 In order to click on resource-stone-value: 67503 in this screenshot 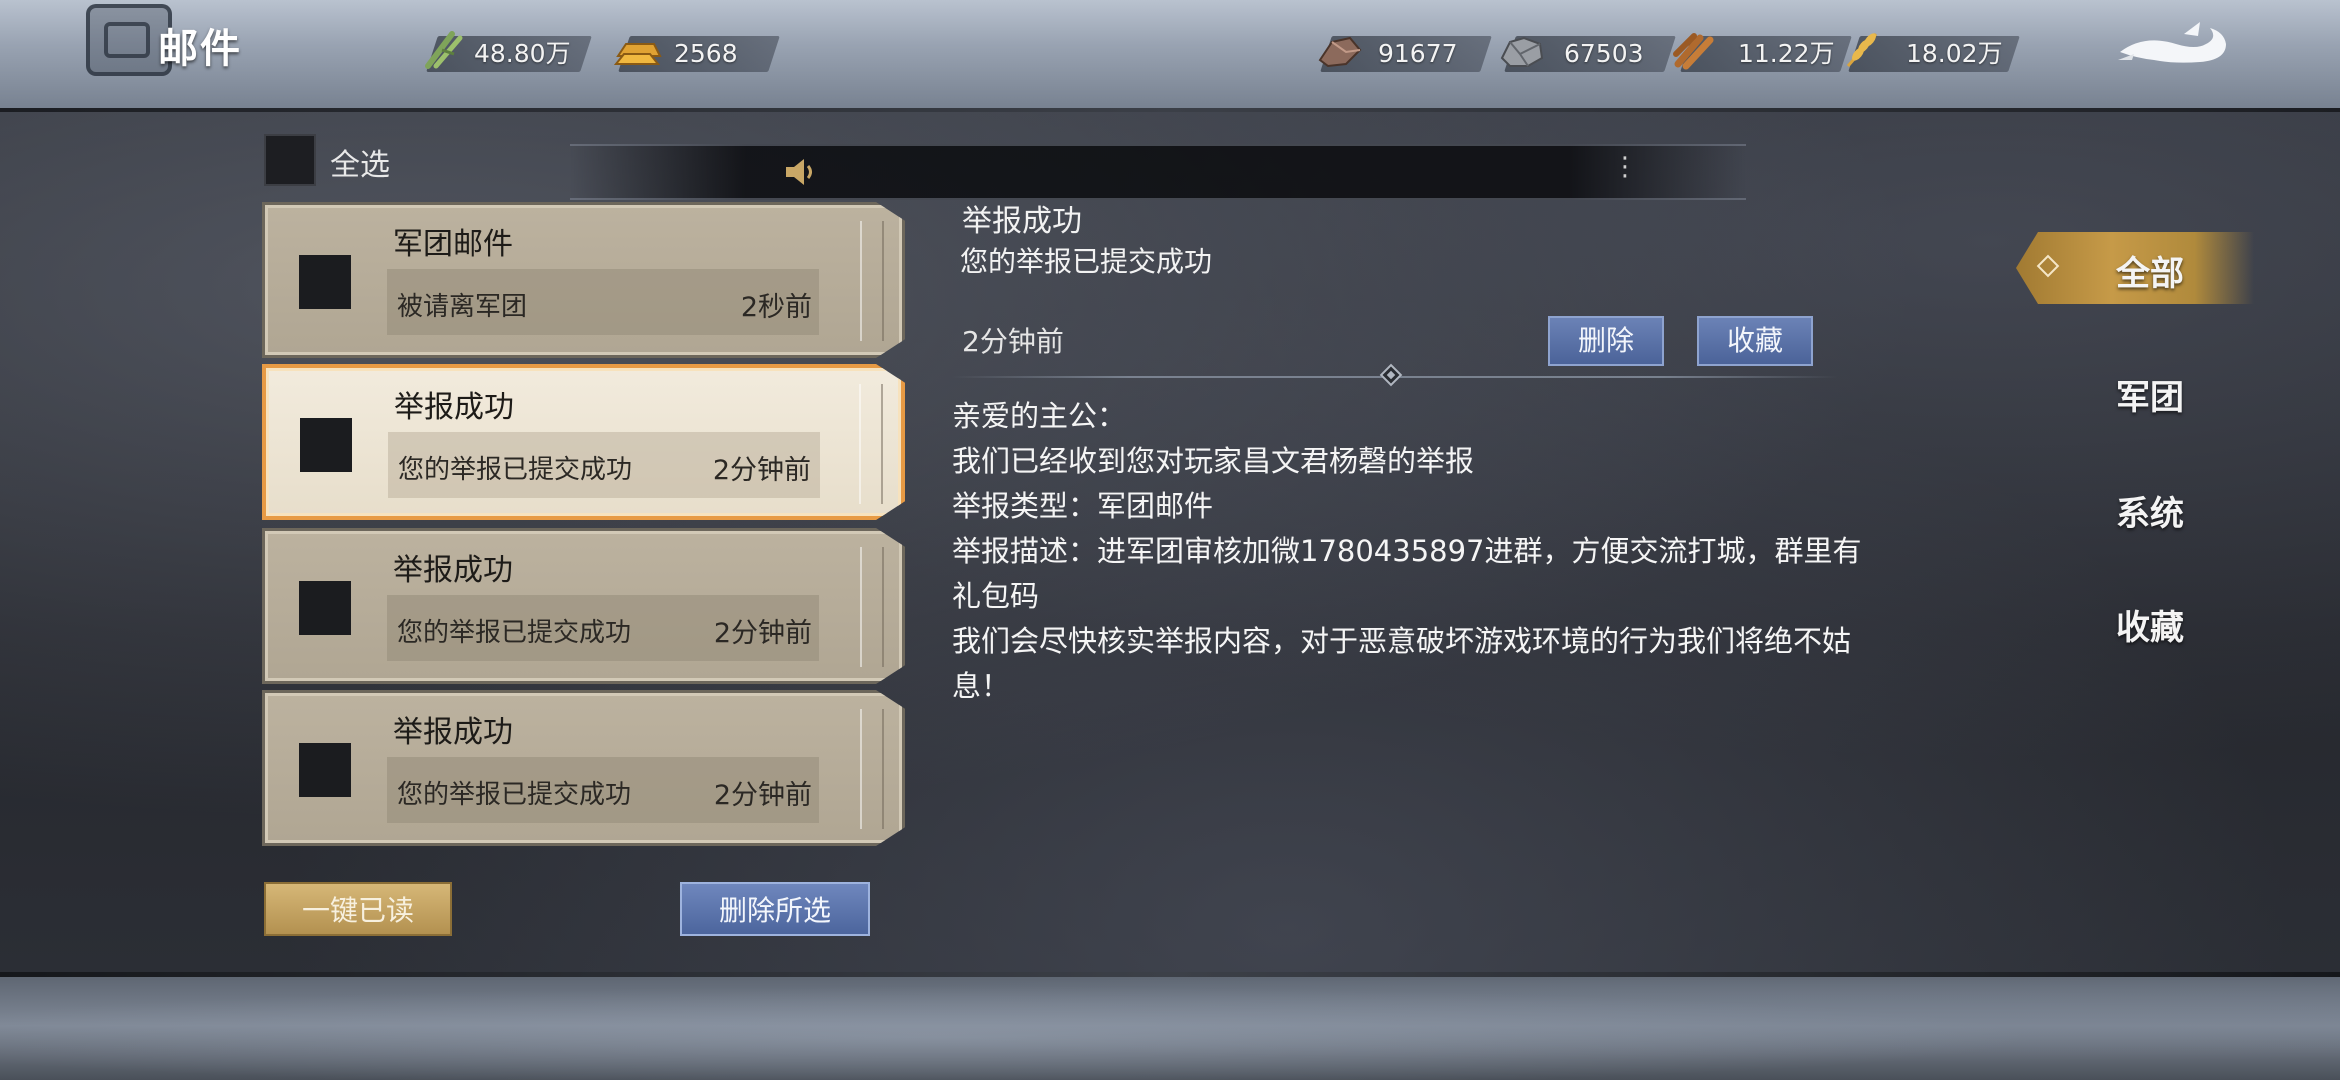, I will do `click(1604, 53)`.